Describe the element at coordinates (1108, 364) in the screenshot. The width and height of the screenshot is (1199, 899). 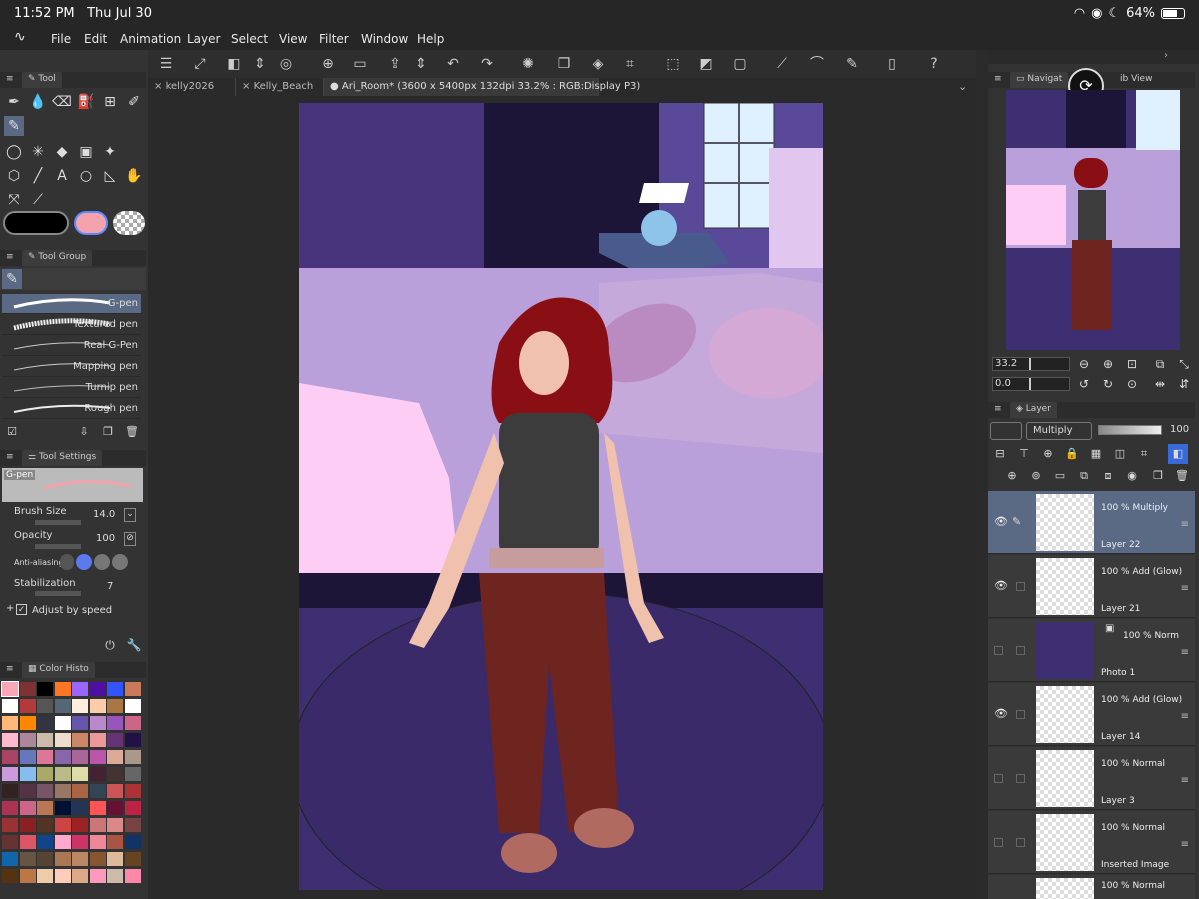
I see `zoom-in-icon: ⊕` at that location.